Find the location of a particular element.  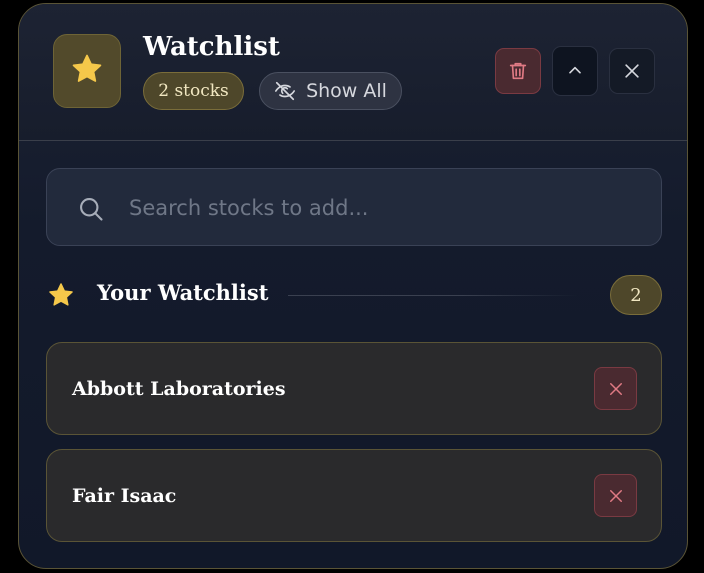

search-icon is located at coordinates (91, 211).